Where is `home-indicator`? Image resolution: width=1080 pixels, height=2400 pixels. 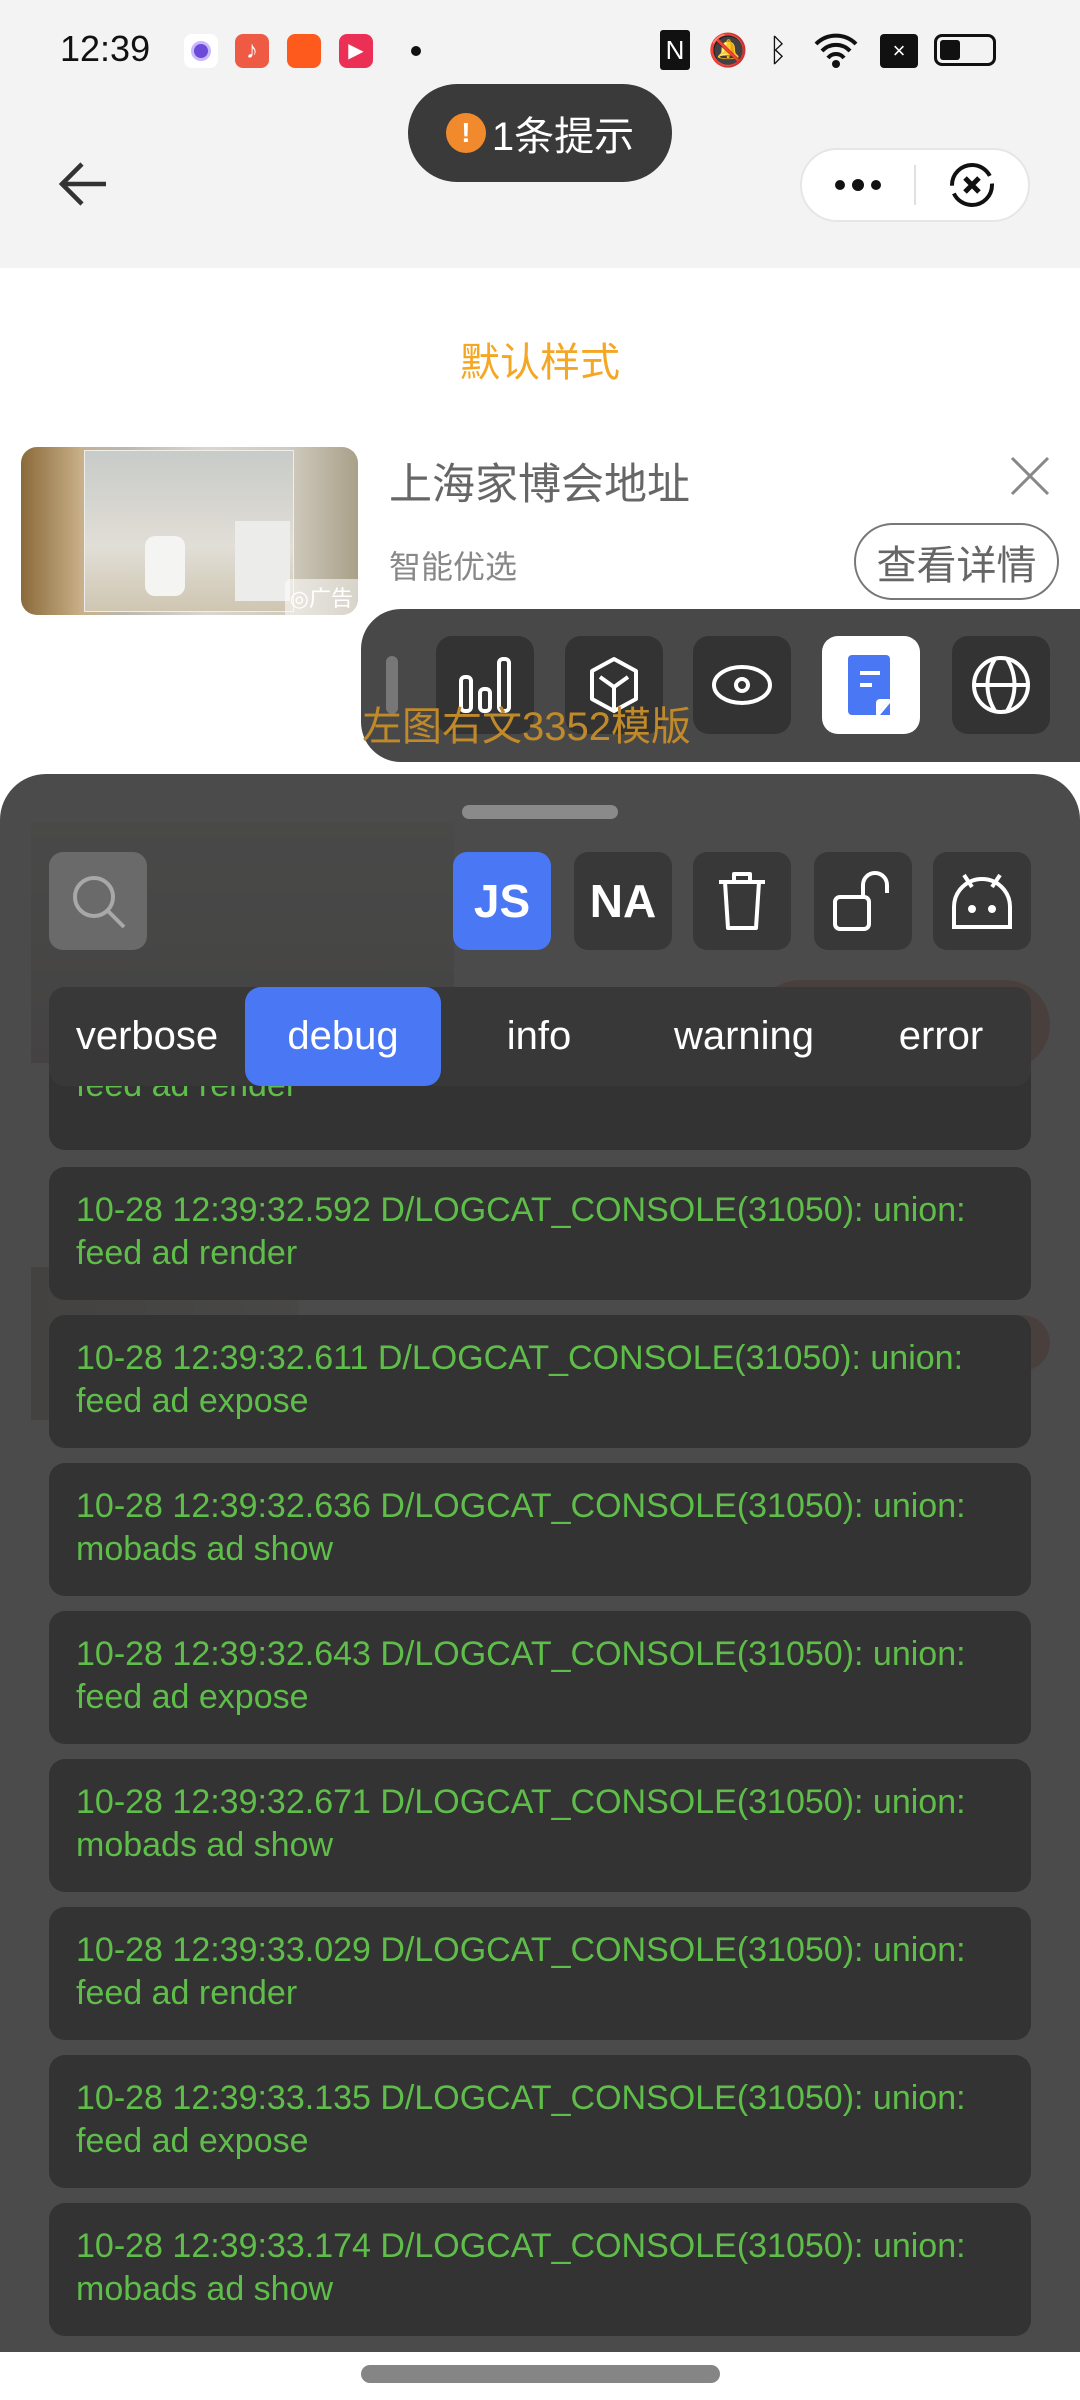 home-indicator is located at coordinates (540, 2374).